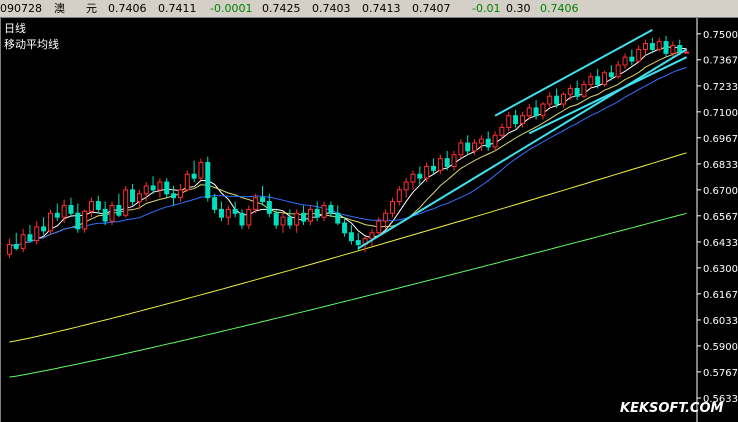 The height and width of the screenshot is (422, 738). What do you see at coordinates (559, 8) in the screenshot?
I see `last-value: 0.7406` at bounding box center [559, 8].